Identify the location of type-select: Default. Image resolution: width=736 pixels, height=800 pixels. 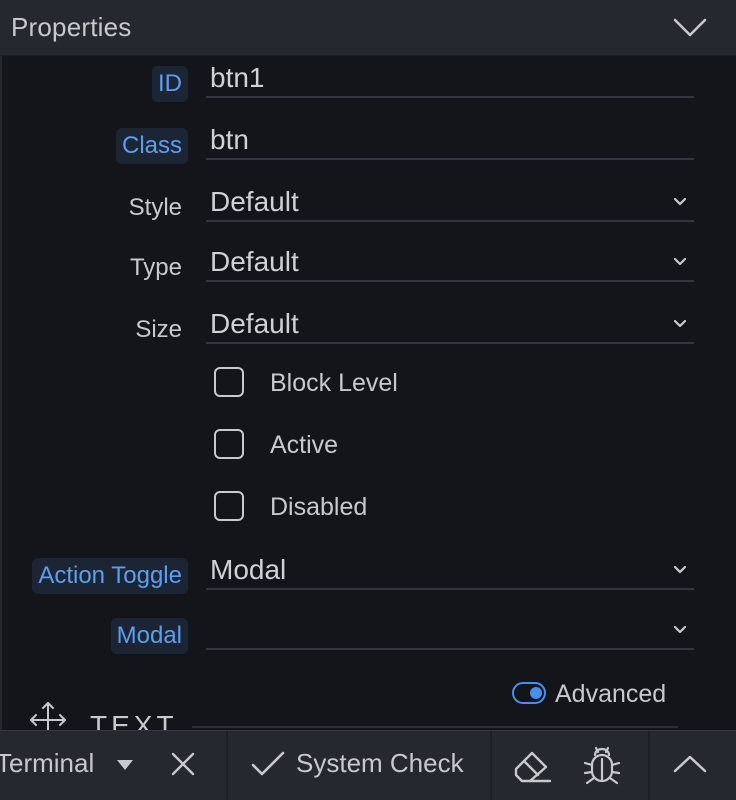
(450, 262).